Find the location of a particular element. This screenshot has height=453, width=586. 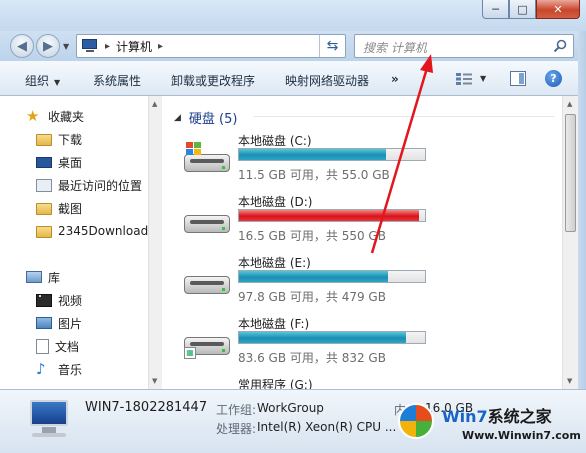

drive-space-info: 97.8 GB 可用，共 479 GB is located at coordinates (312, 297).